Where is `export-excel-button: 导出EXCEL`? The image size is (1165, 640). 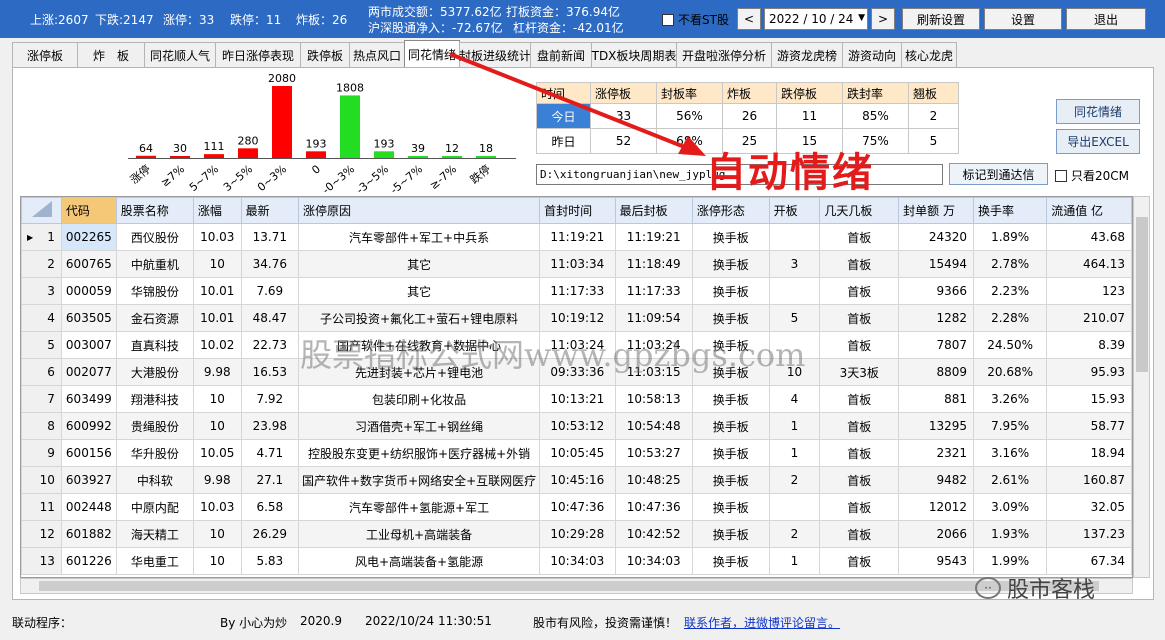 export-excel-button: 导出EXCEL is located at coordinates (1098, 141).